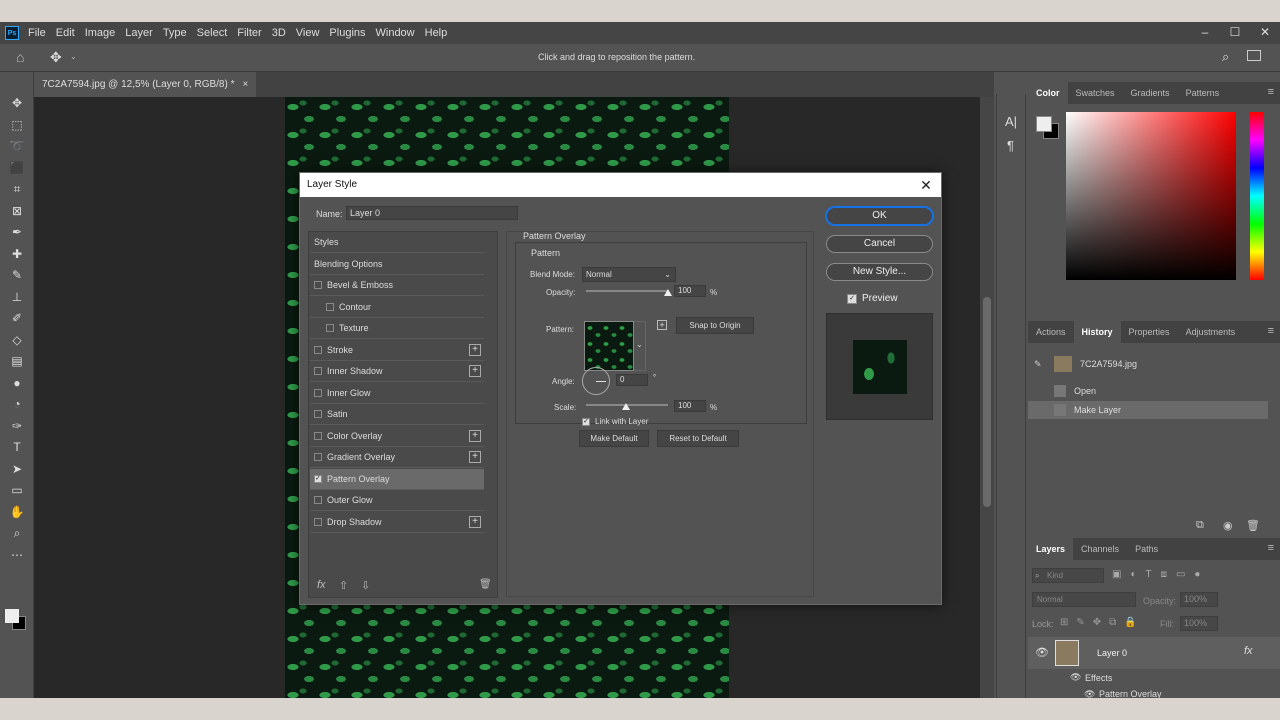 The image size is (1280, 720). Describe the element at coordinates (609, 346) in the screenshot. I see `pattern-swatch` at that location.